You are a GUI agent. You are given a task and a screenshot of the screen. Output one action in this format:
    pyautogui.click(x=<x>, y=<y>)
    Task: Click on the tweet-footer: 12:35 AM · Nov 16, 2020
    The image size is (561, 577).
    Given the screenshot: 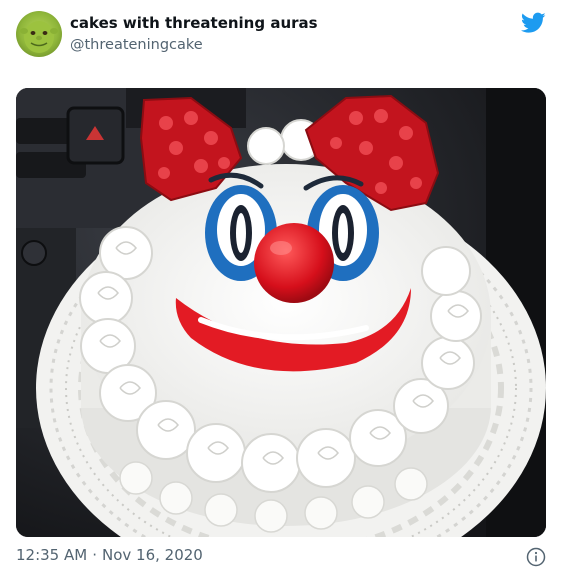 What is the action you would take?
    pyautogui.click(x=281, y=557)
    